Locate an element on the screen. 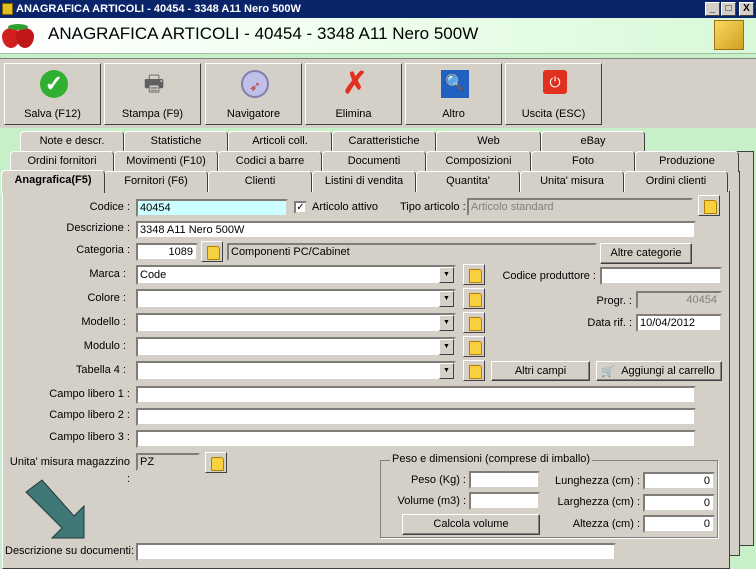 Image resolution: width=756 pixels, height=569 pixels. tab-ordini-fornitori: Ordini fornitori is located at coordinates (62, 161).